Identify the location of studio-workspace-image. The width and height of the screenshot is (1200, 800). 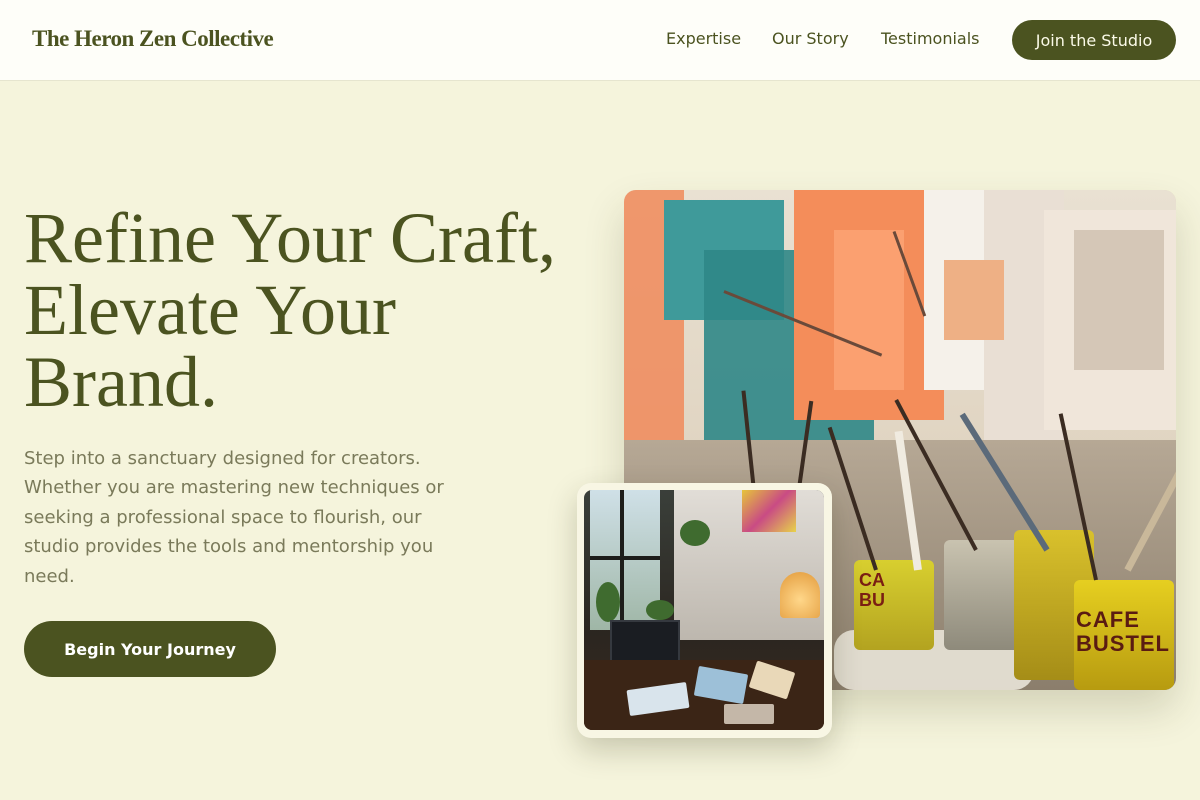
(704, 610).